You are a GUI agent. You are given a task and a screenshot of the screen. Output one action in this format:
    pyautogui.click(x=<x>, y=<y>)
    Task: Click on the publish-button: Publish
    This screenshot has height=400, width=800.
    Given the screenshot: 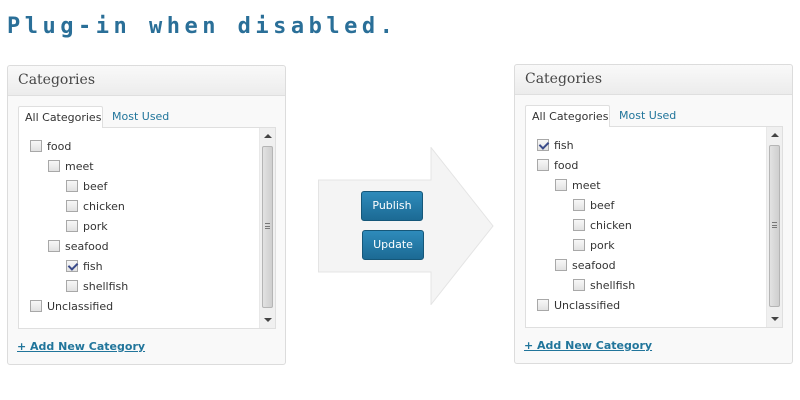 What is the action you would take?
    pyautogui.click(x=392, y=206)
    